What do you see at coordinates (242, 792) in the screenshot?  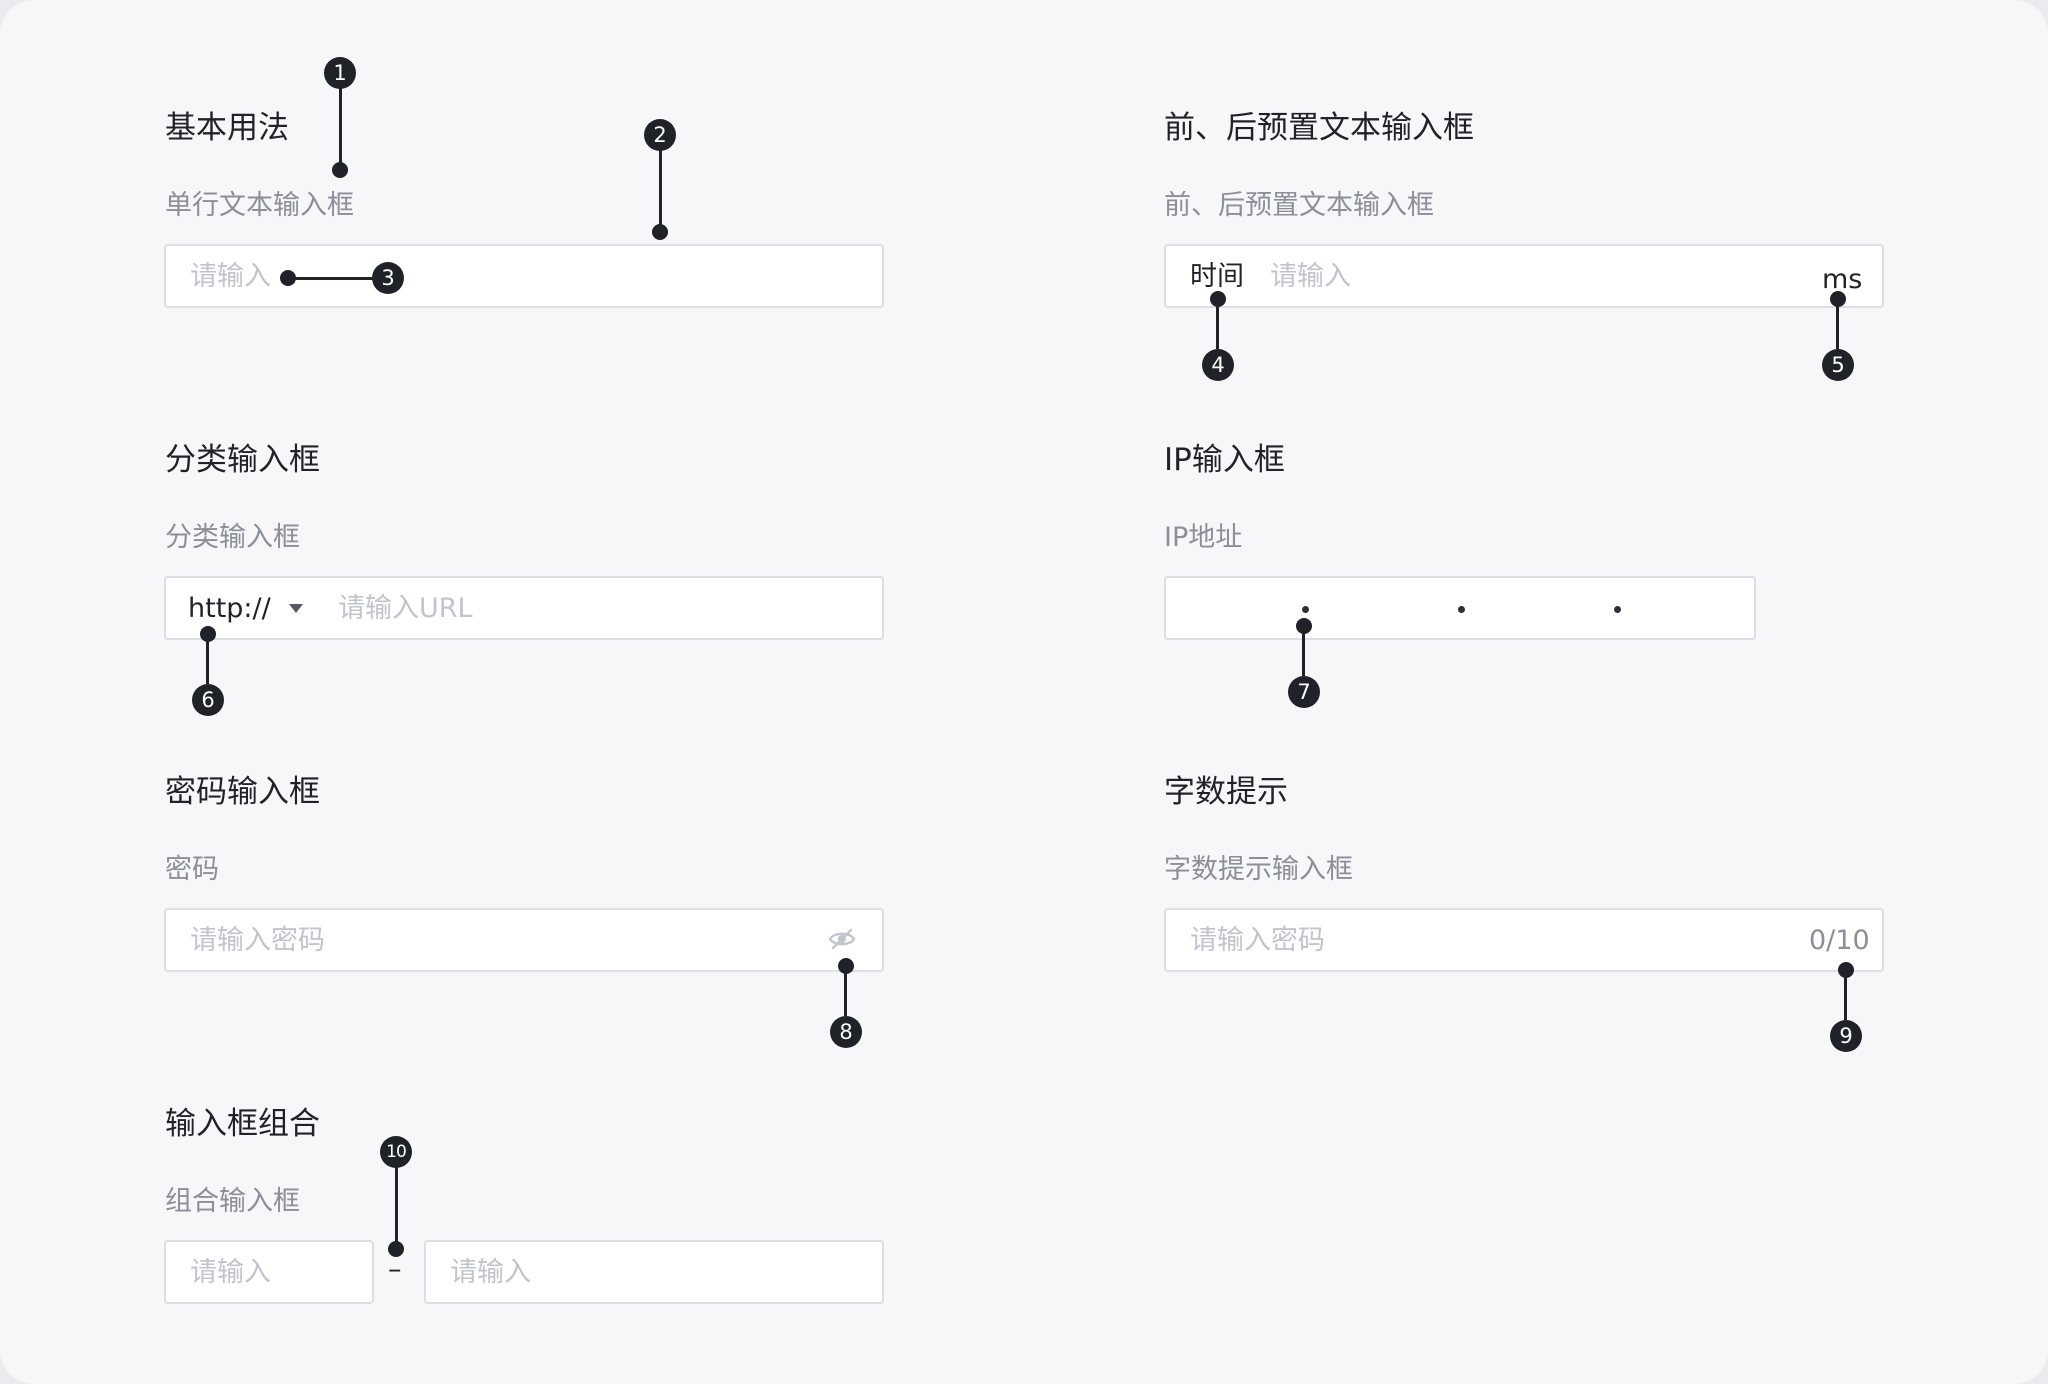 I see `section-title-password: 密码输入框` at bounding box center [242, 792].